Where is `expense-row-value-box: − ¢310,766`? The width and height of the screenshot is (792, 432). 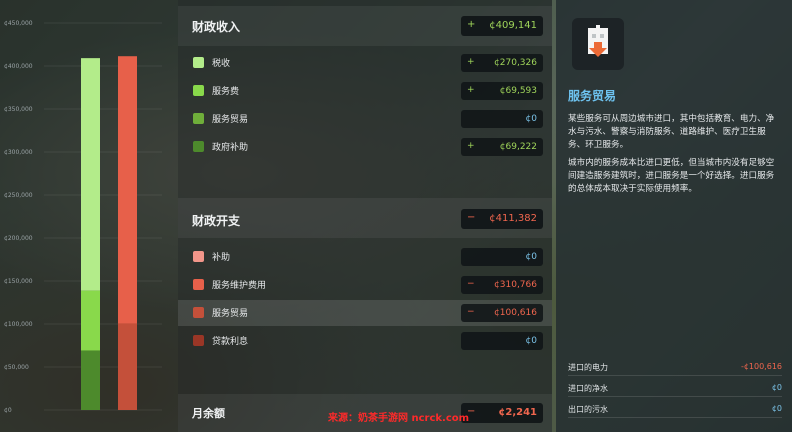
expense-row-value-box: − ¢310,766 is located at coordinates (502, 285).